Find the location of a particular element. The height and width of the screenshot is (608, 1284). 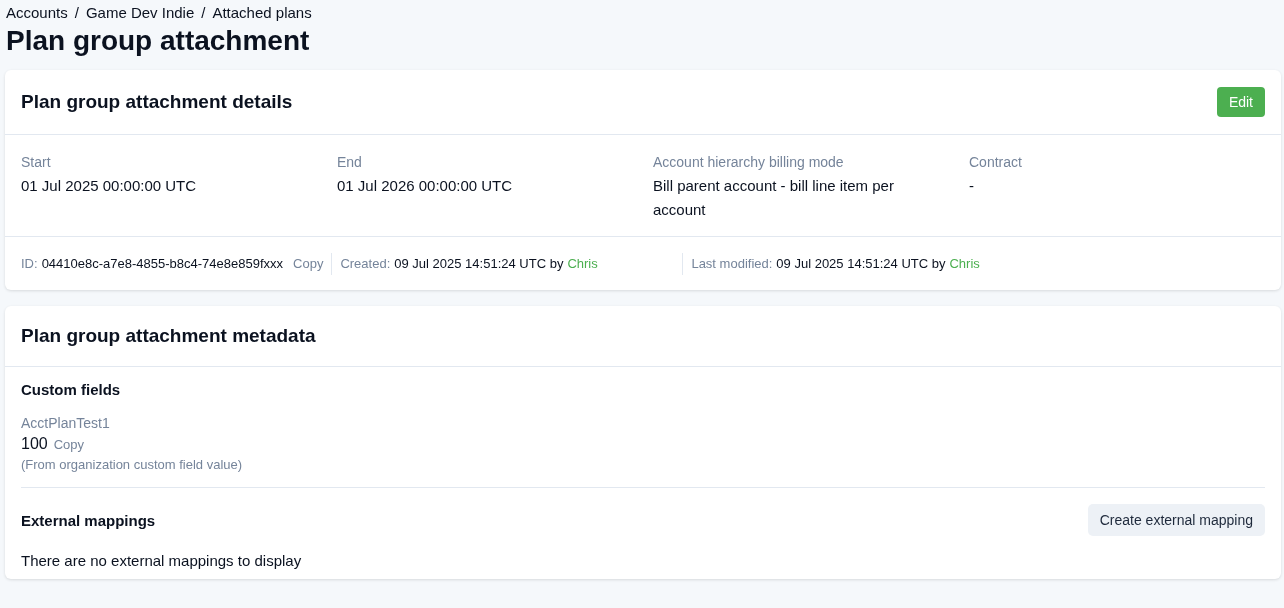

created-value: 09 Jul 2025 14:51:24 UTC by is located at coordinates (479, 263).